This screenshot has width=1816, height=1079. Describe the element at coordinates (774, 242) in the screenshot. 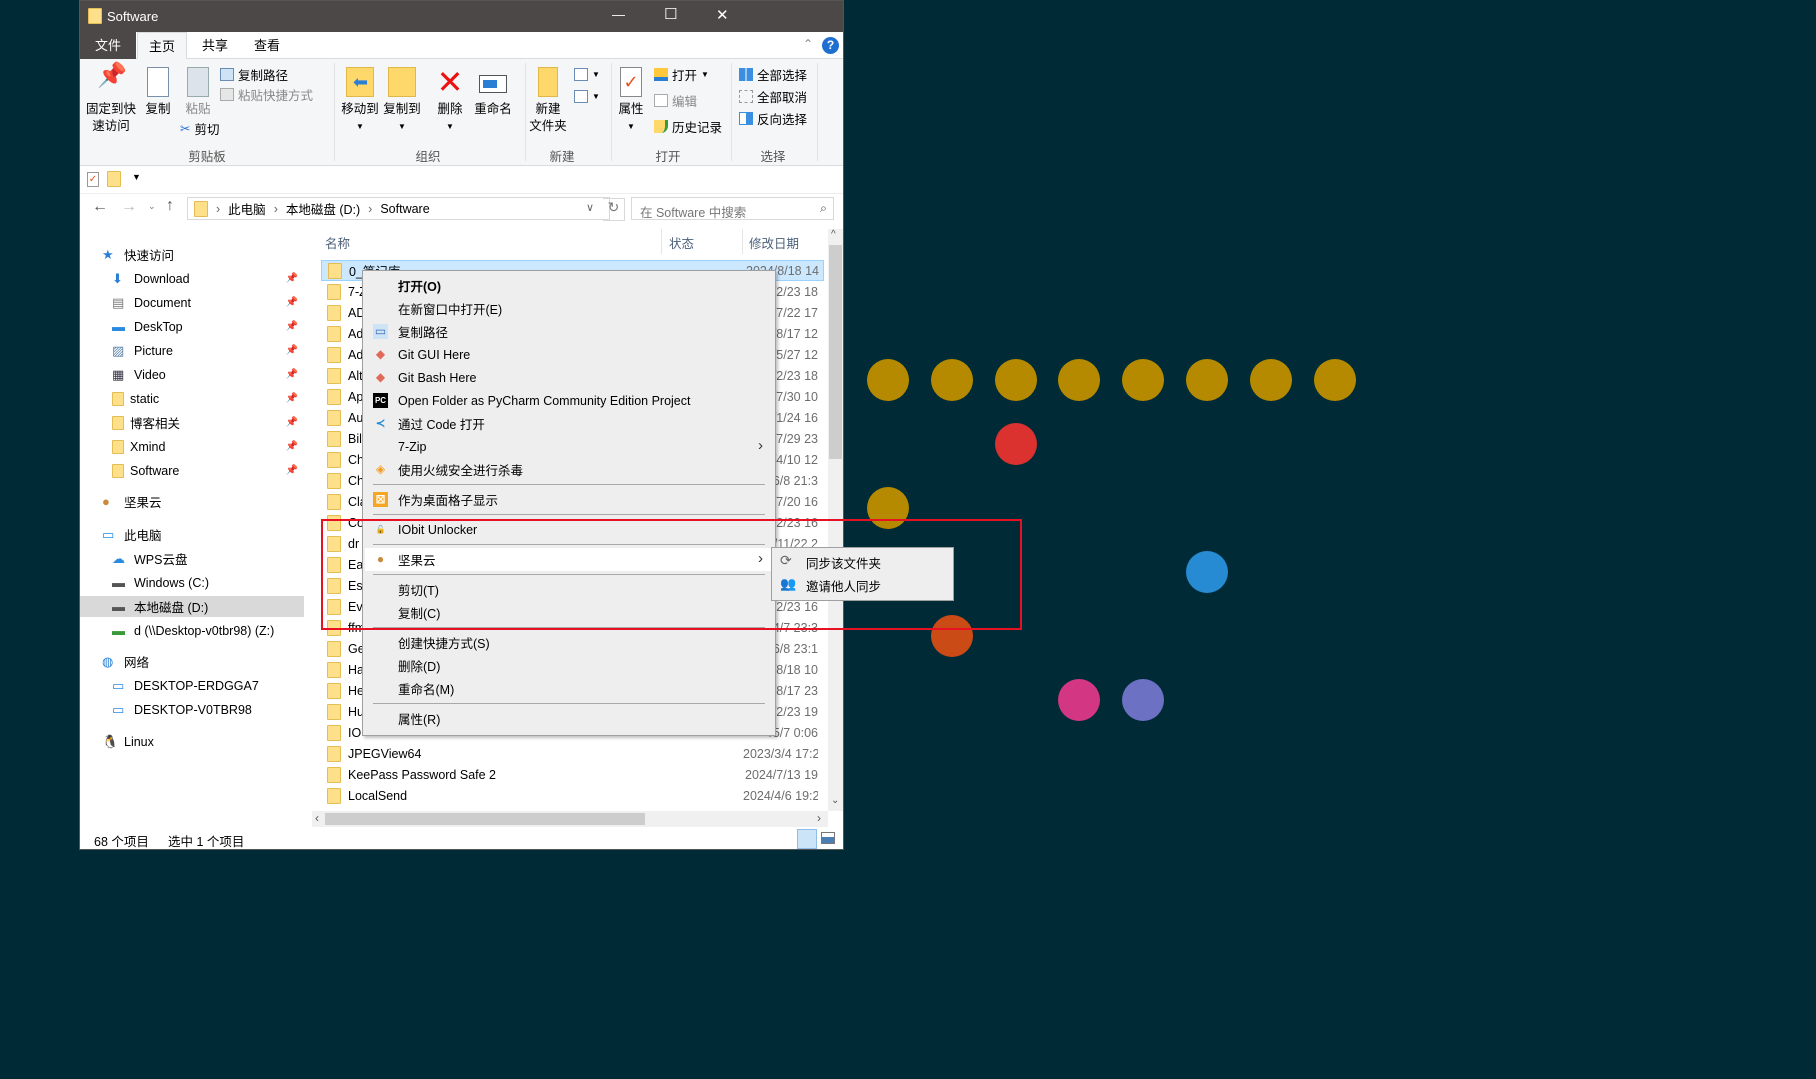

I see `column-header-modified: 修改日期` at that location.